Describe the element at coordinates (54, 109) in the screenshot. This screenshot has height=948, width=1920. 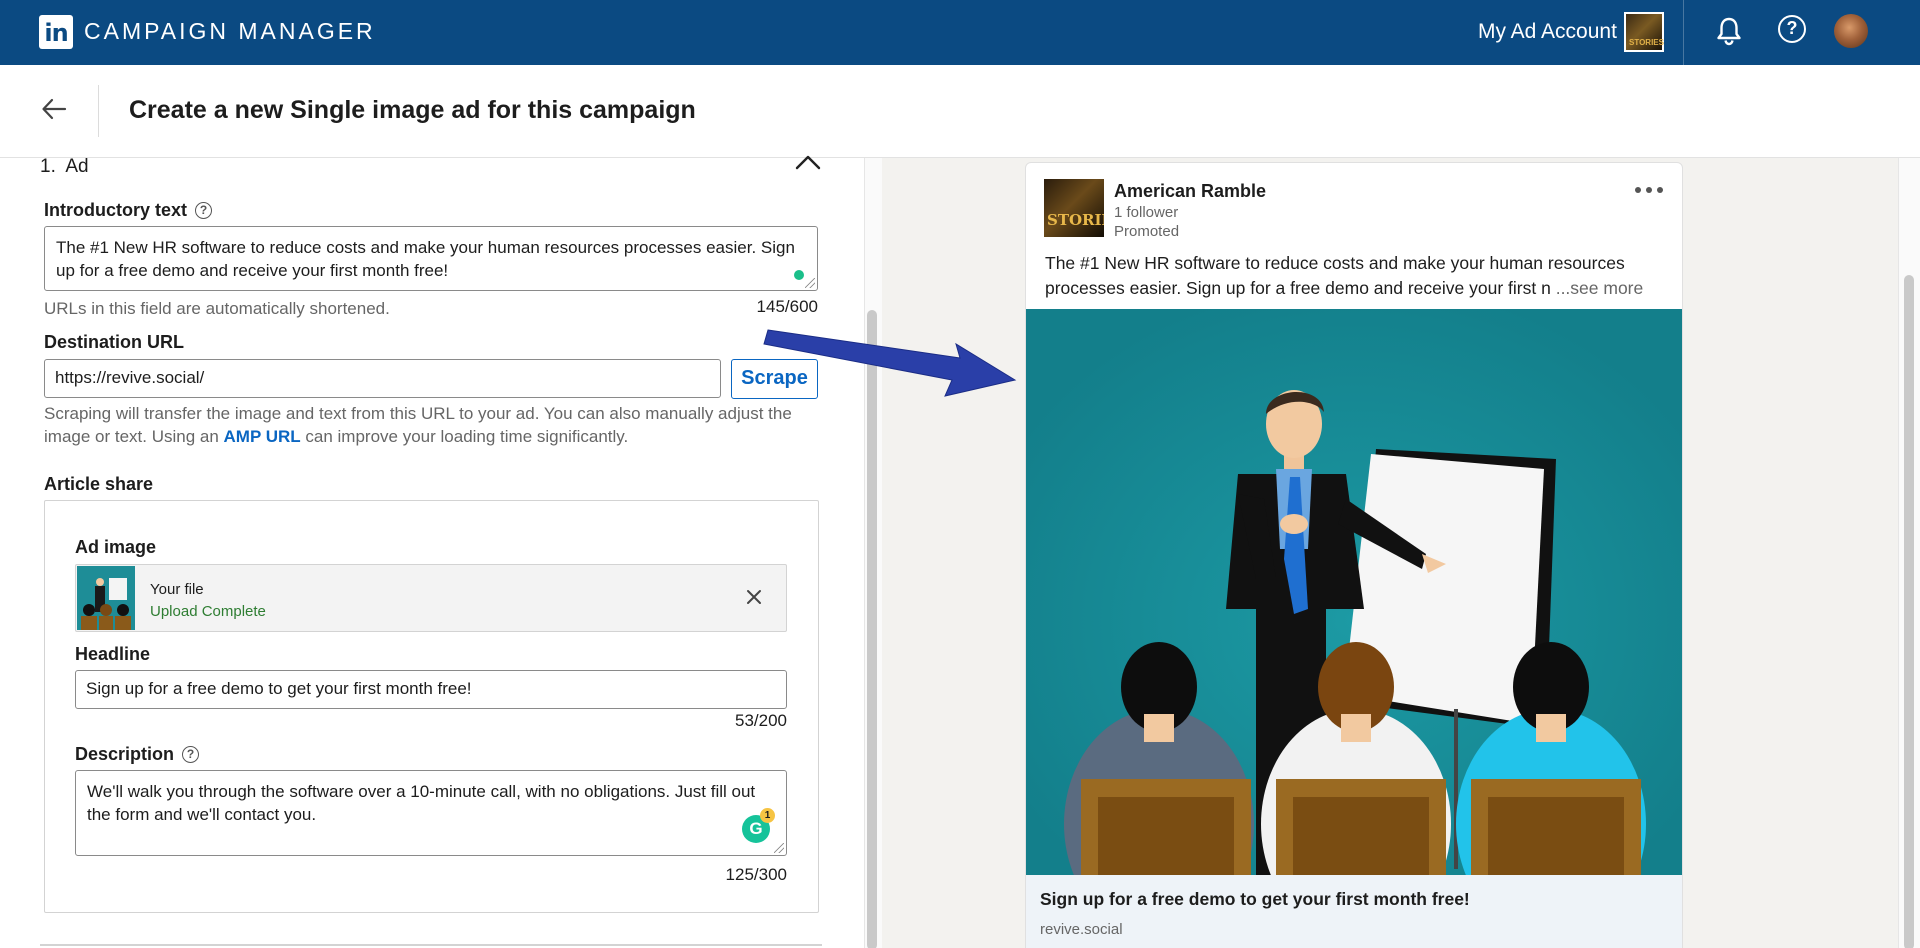
I see `arrow-left-icon` at that location.